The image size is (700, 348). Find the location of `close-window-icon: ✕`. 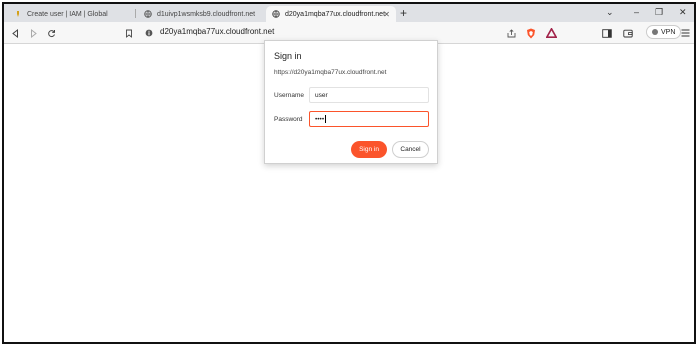

close-window-icon: ✕ is located at coordinates (683, 12).